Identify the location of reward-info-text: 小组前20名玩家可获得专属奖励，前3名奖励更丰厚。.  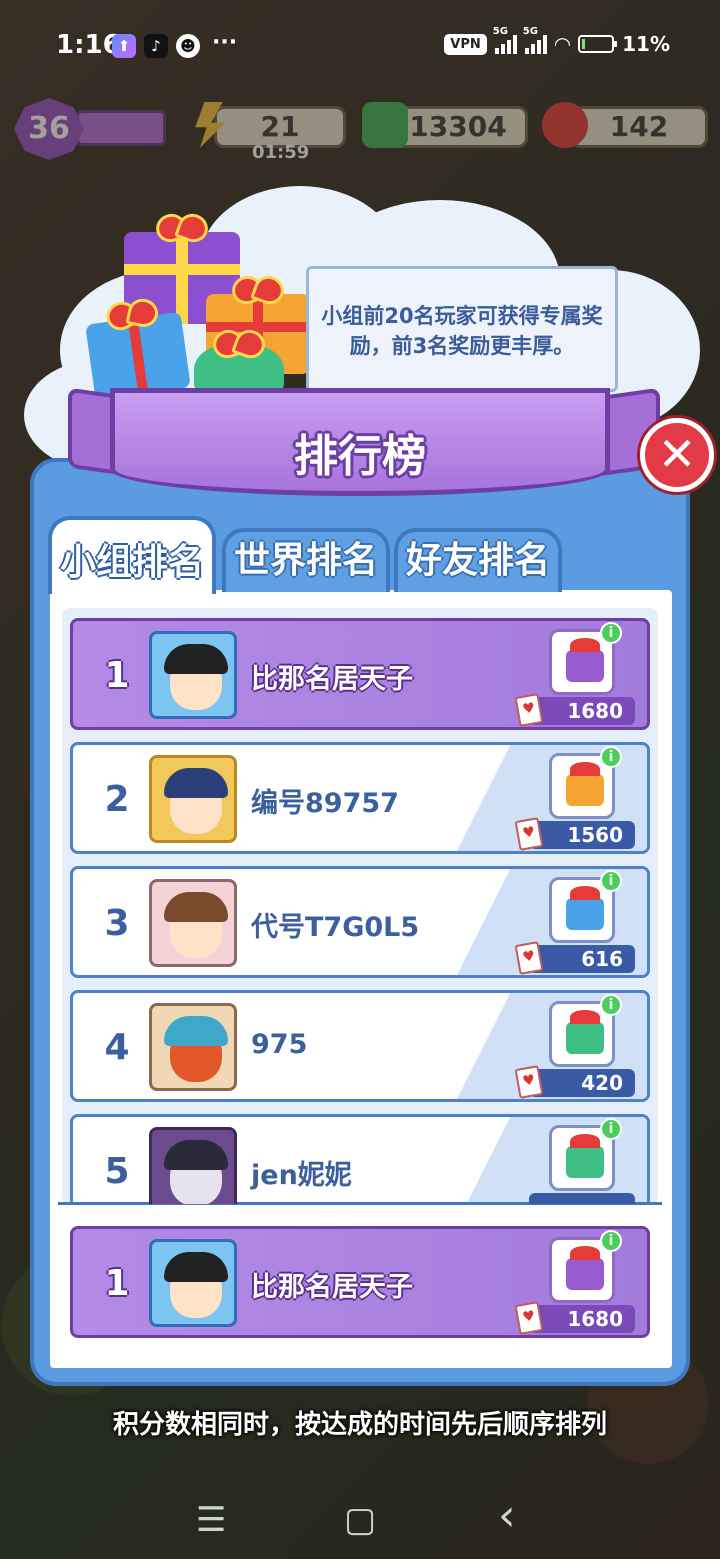
(462, 329).